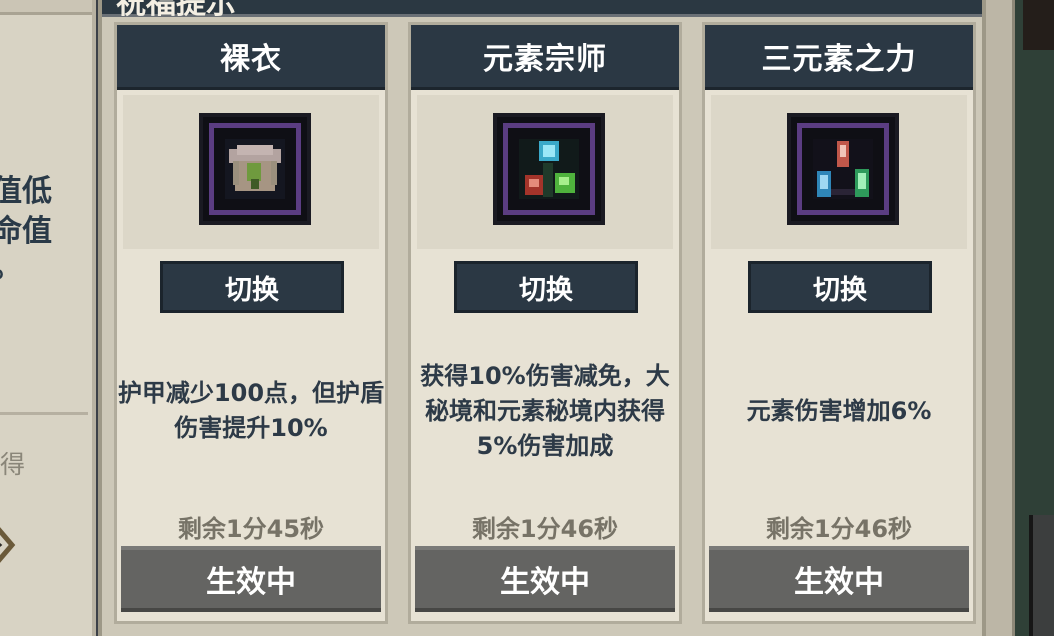  Describe the element at coordinates (251, 57) in the screenshot. I see `card-title: 裸衣` at that location.